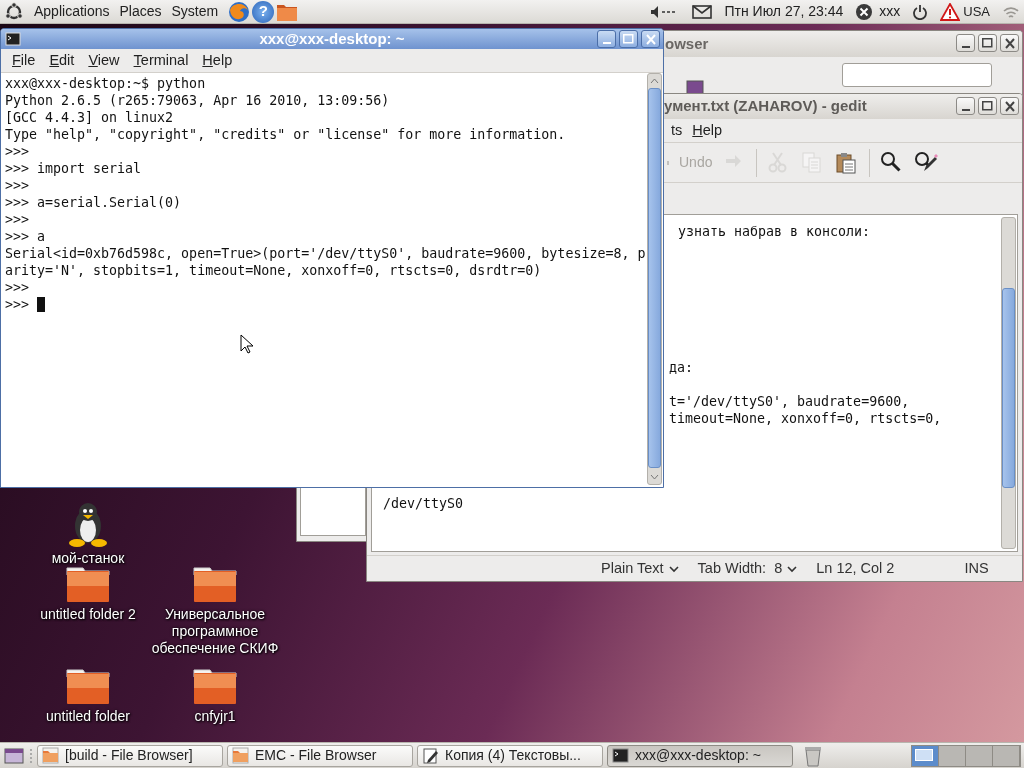  Describe the element at coordinates (523, 568) in the screenshot. I see `language-dropdown: Plain Text` at that location.